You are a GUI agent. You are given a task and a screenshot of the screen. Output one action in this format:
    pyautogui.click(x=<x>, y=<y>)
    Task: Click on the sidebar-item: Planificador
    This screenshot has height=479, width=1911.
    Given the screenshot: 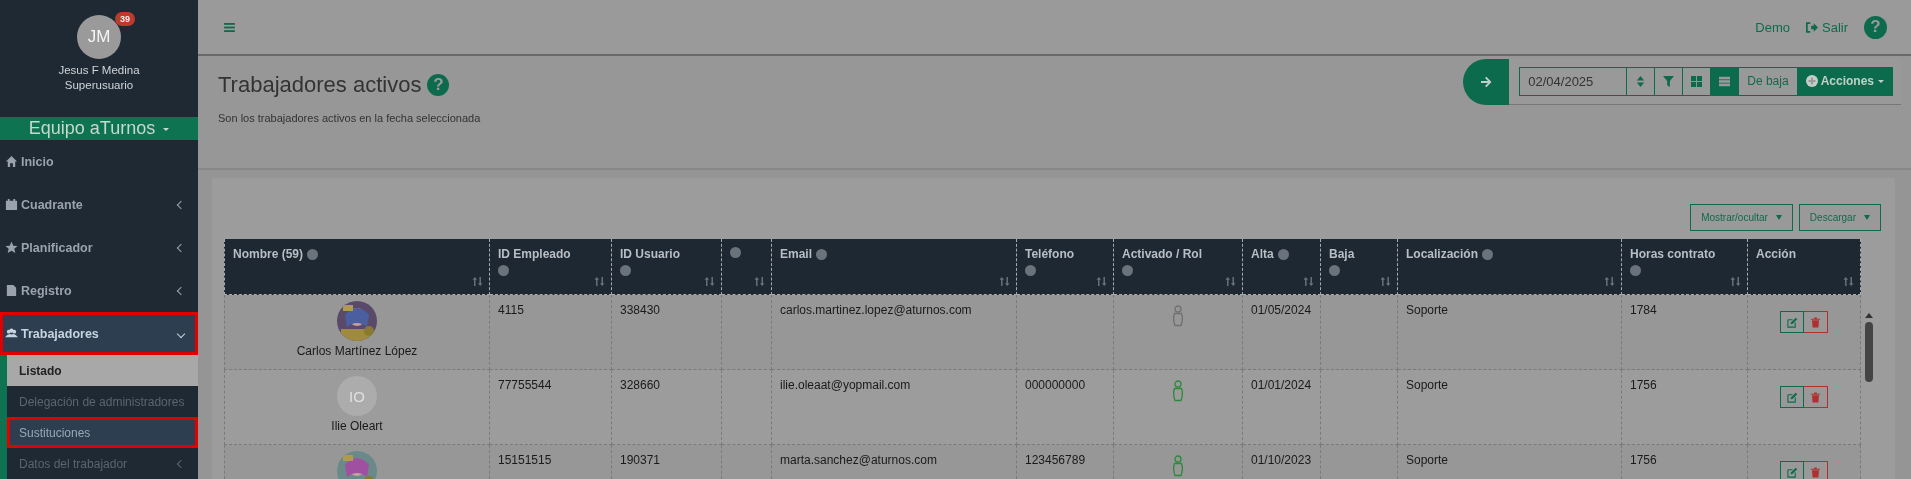 What is the action you would take?
    pyautogui.click(x=99, y=247)
    